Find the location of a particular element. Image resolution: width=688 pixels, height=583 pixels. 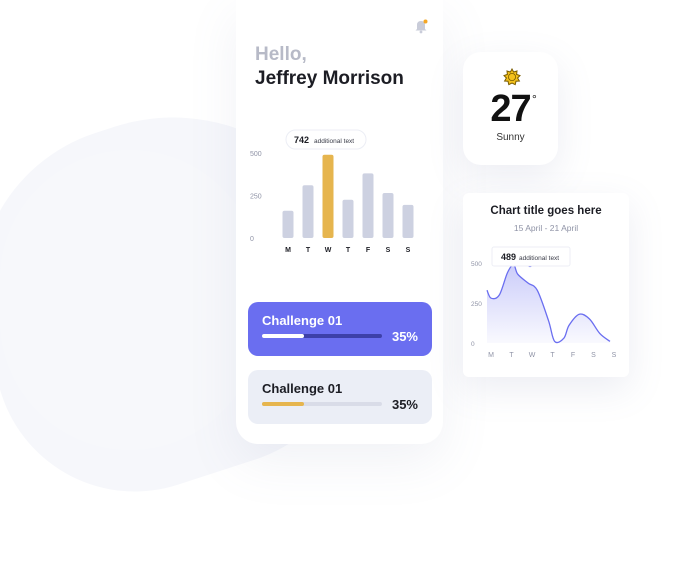

challenge-card-active: Challenge 01 35% is located at coordinates (340, 329).